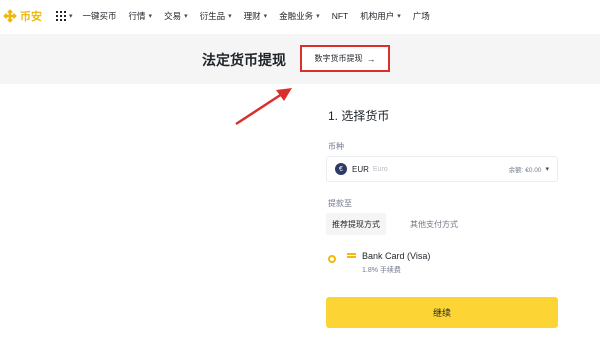  I want to click on nav-item-markets: 行情 ▾, so click(141, 16).